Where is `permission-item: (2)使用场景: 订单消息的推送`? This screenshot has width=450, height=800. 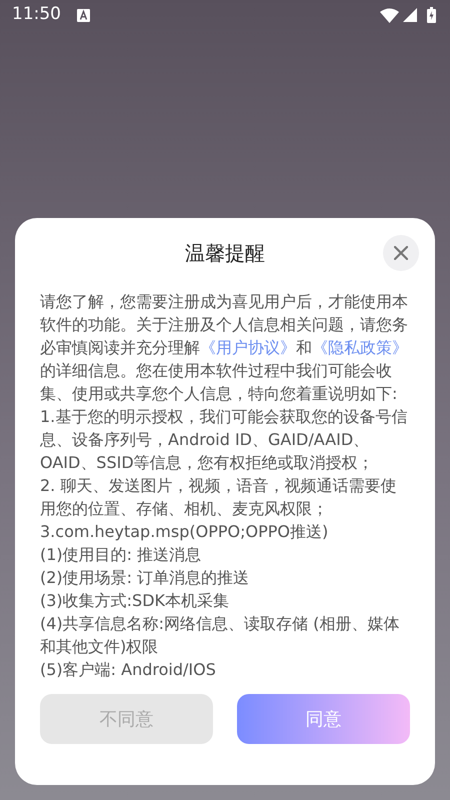 permission-item: (2)使用场景: 订单消息的推送 is located at coordinates (145, 578).